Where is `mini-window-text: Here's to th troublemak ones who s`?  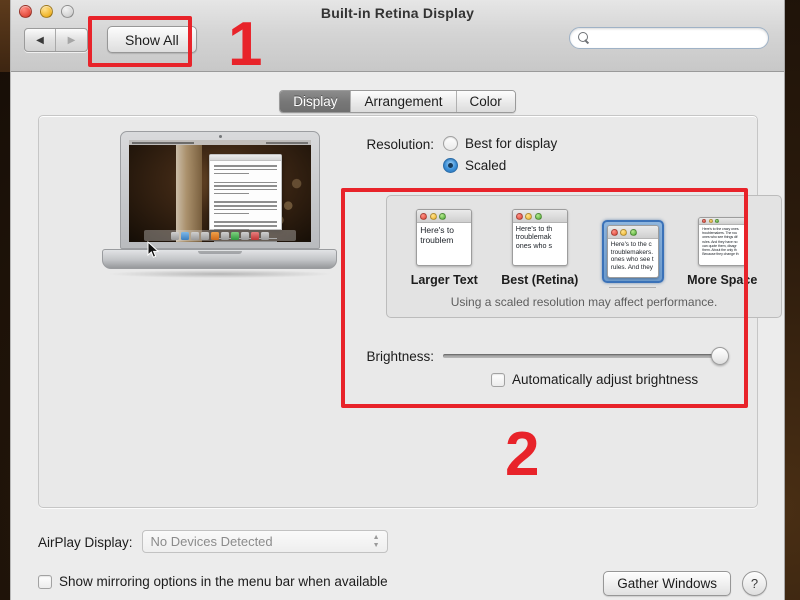
mini-window-text: Here's to th troublemak ones who s is located at coordinates (534, 237).